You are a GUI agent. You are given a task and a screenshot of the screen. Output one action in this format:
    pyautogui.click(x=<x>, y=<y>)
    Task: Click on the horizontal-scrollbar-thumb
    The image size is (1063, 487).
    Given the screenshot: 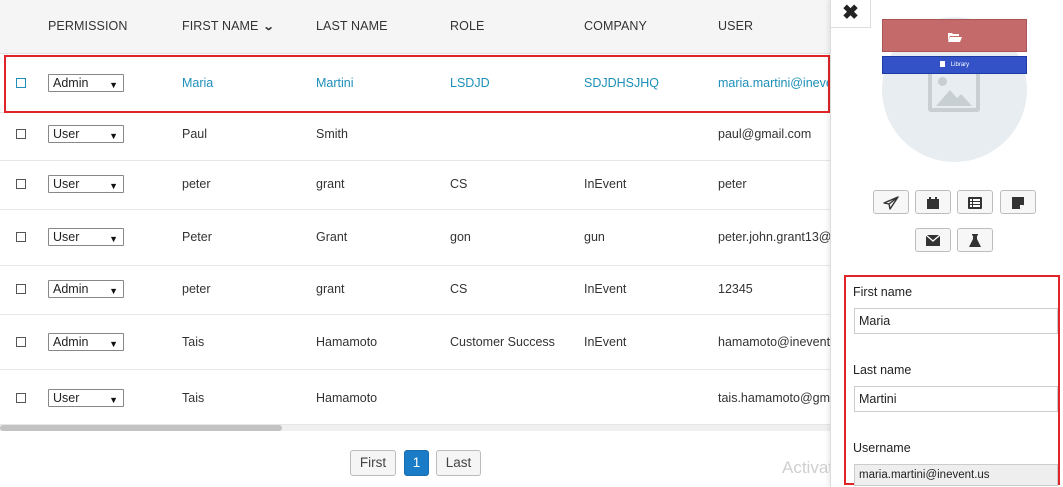 What is the action you would take?
    pyautogui.click(x=141, y=428)
    